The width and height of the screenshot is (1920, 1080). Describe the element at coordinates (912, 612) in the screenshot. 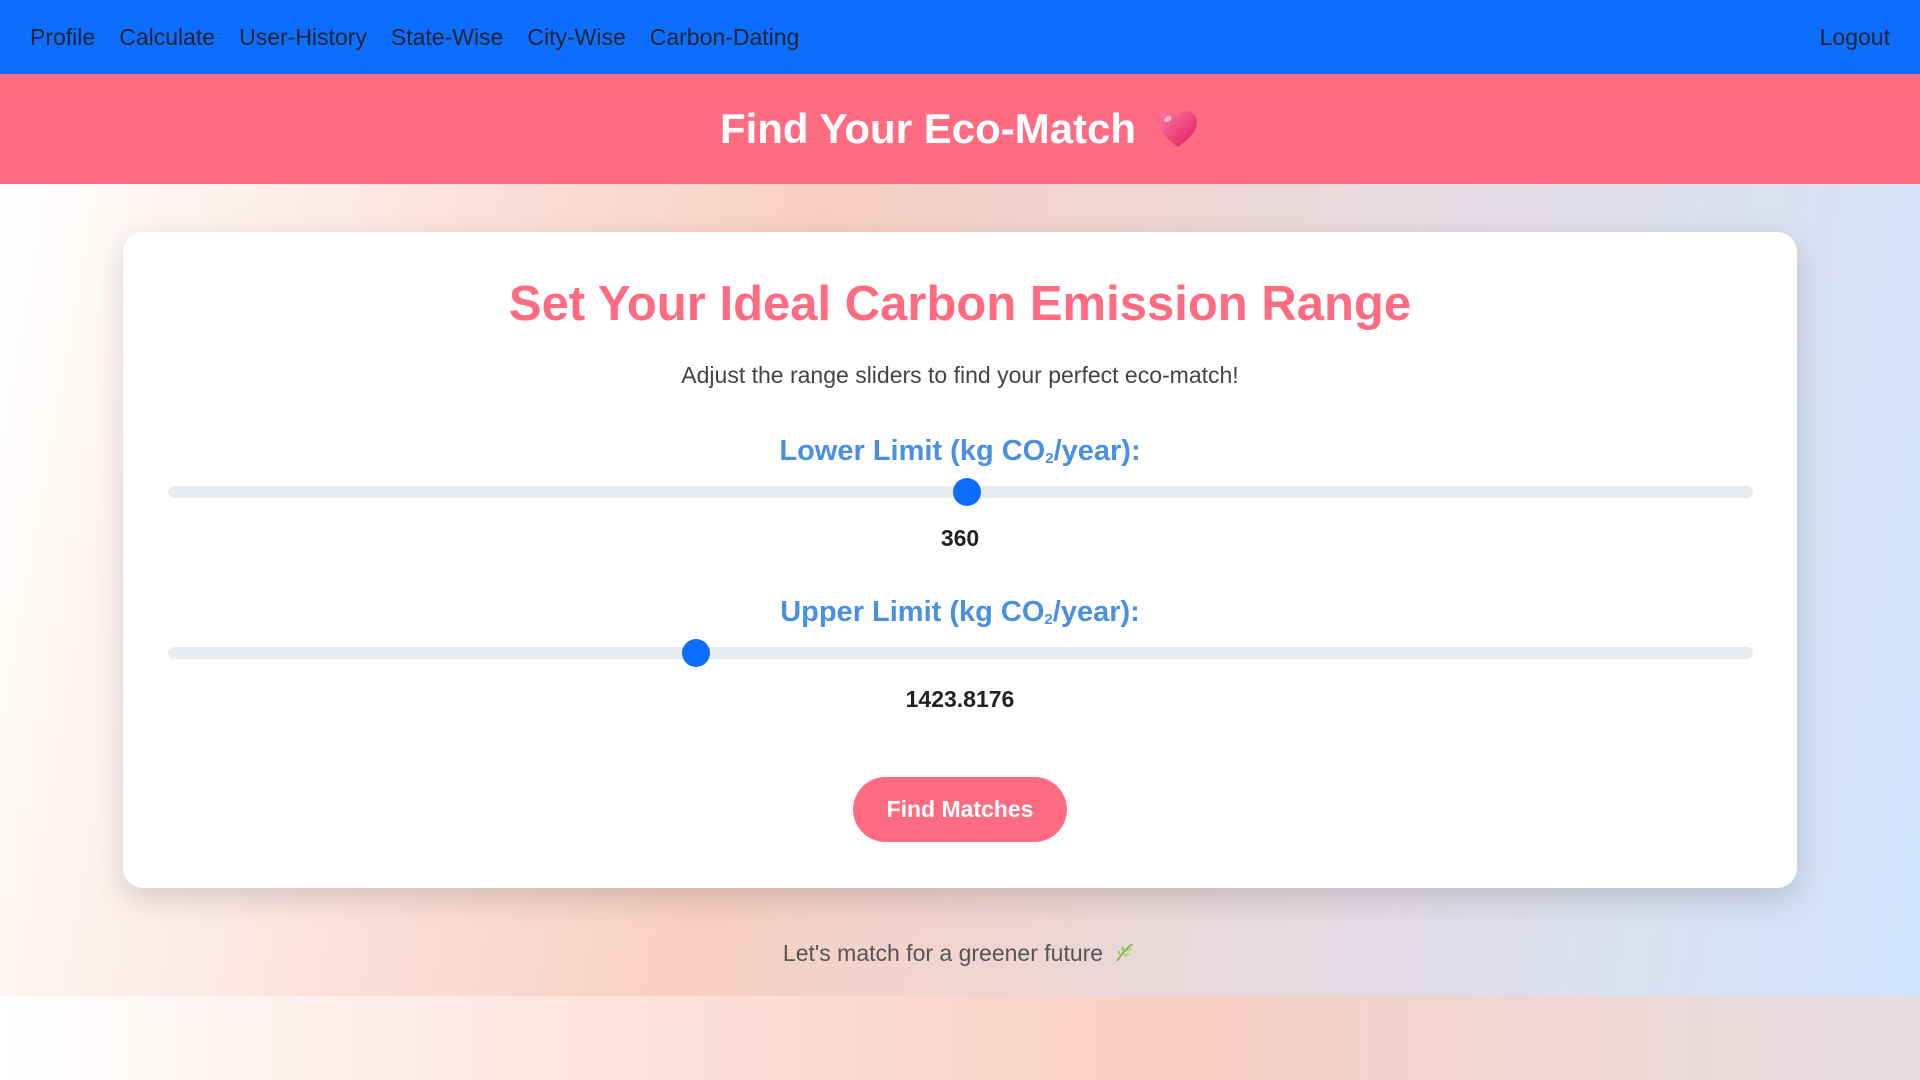

I see `upper-limit-label-prefix: Upper Limit (kg CO` at that location.